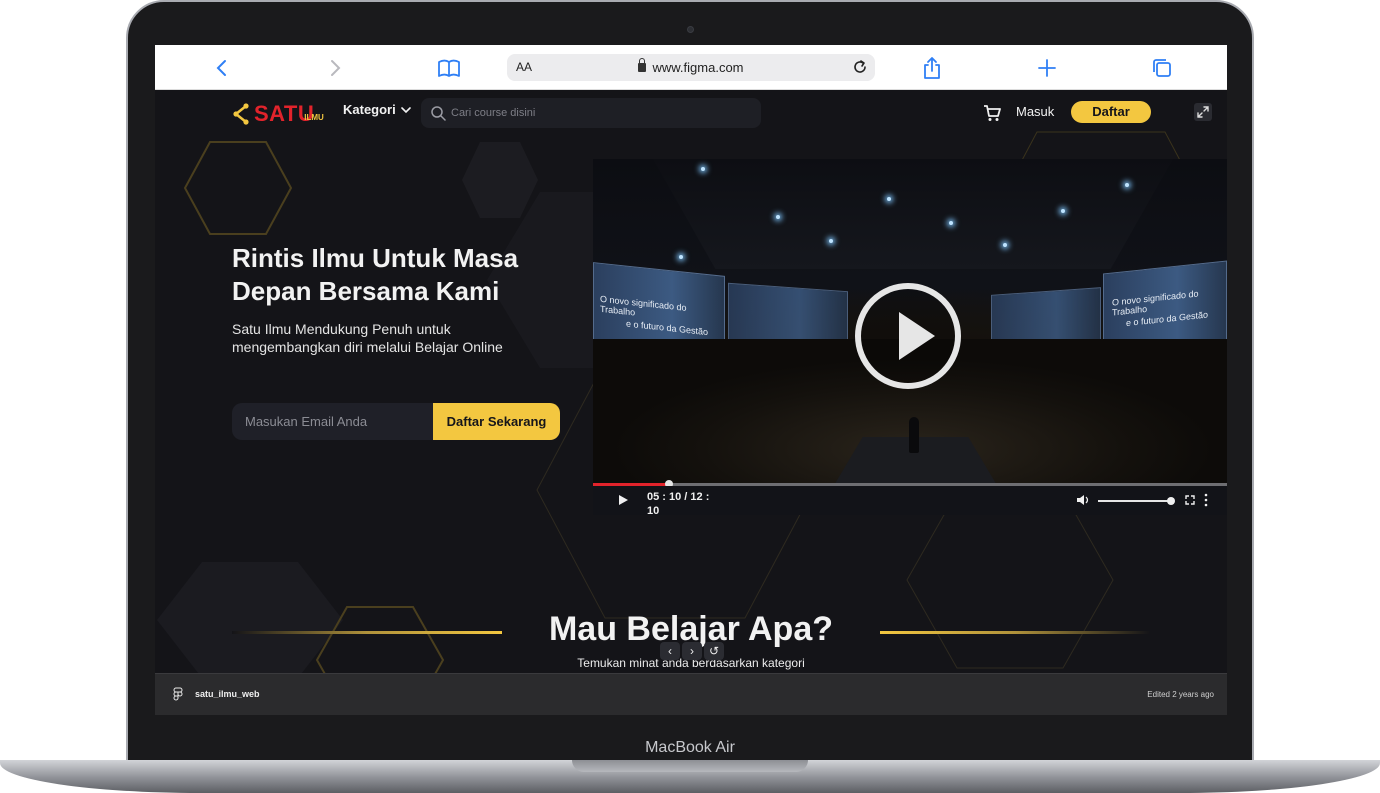  What do you see at coordinates (910, 500) in the screenshot?
I see `video-controls: 05 : 10 / 12 : 10` at bounding box center [910, 500].